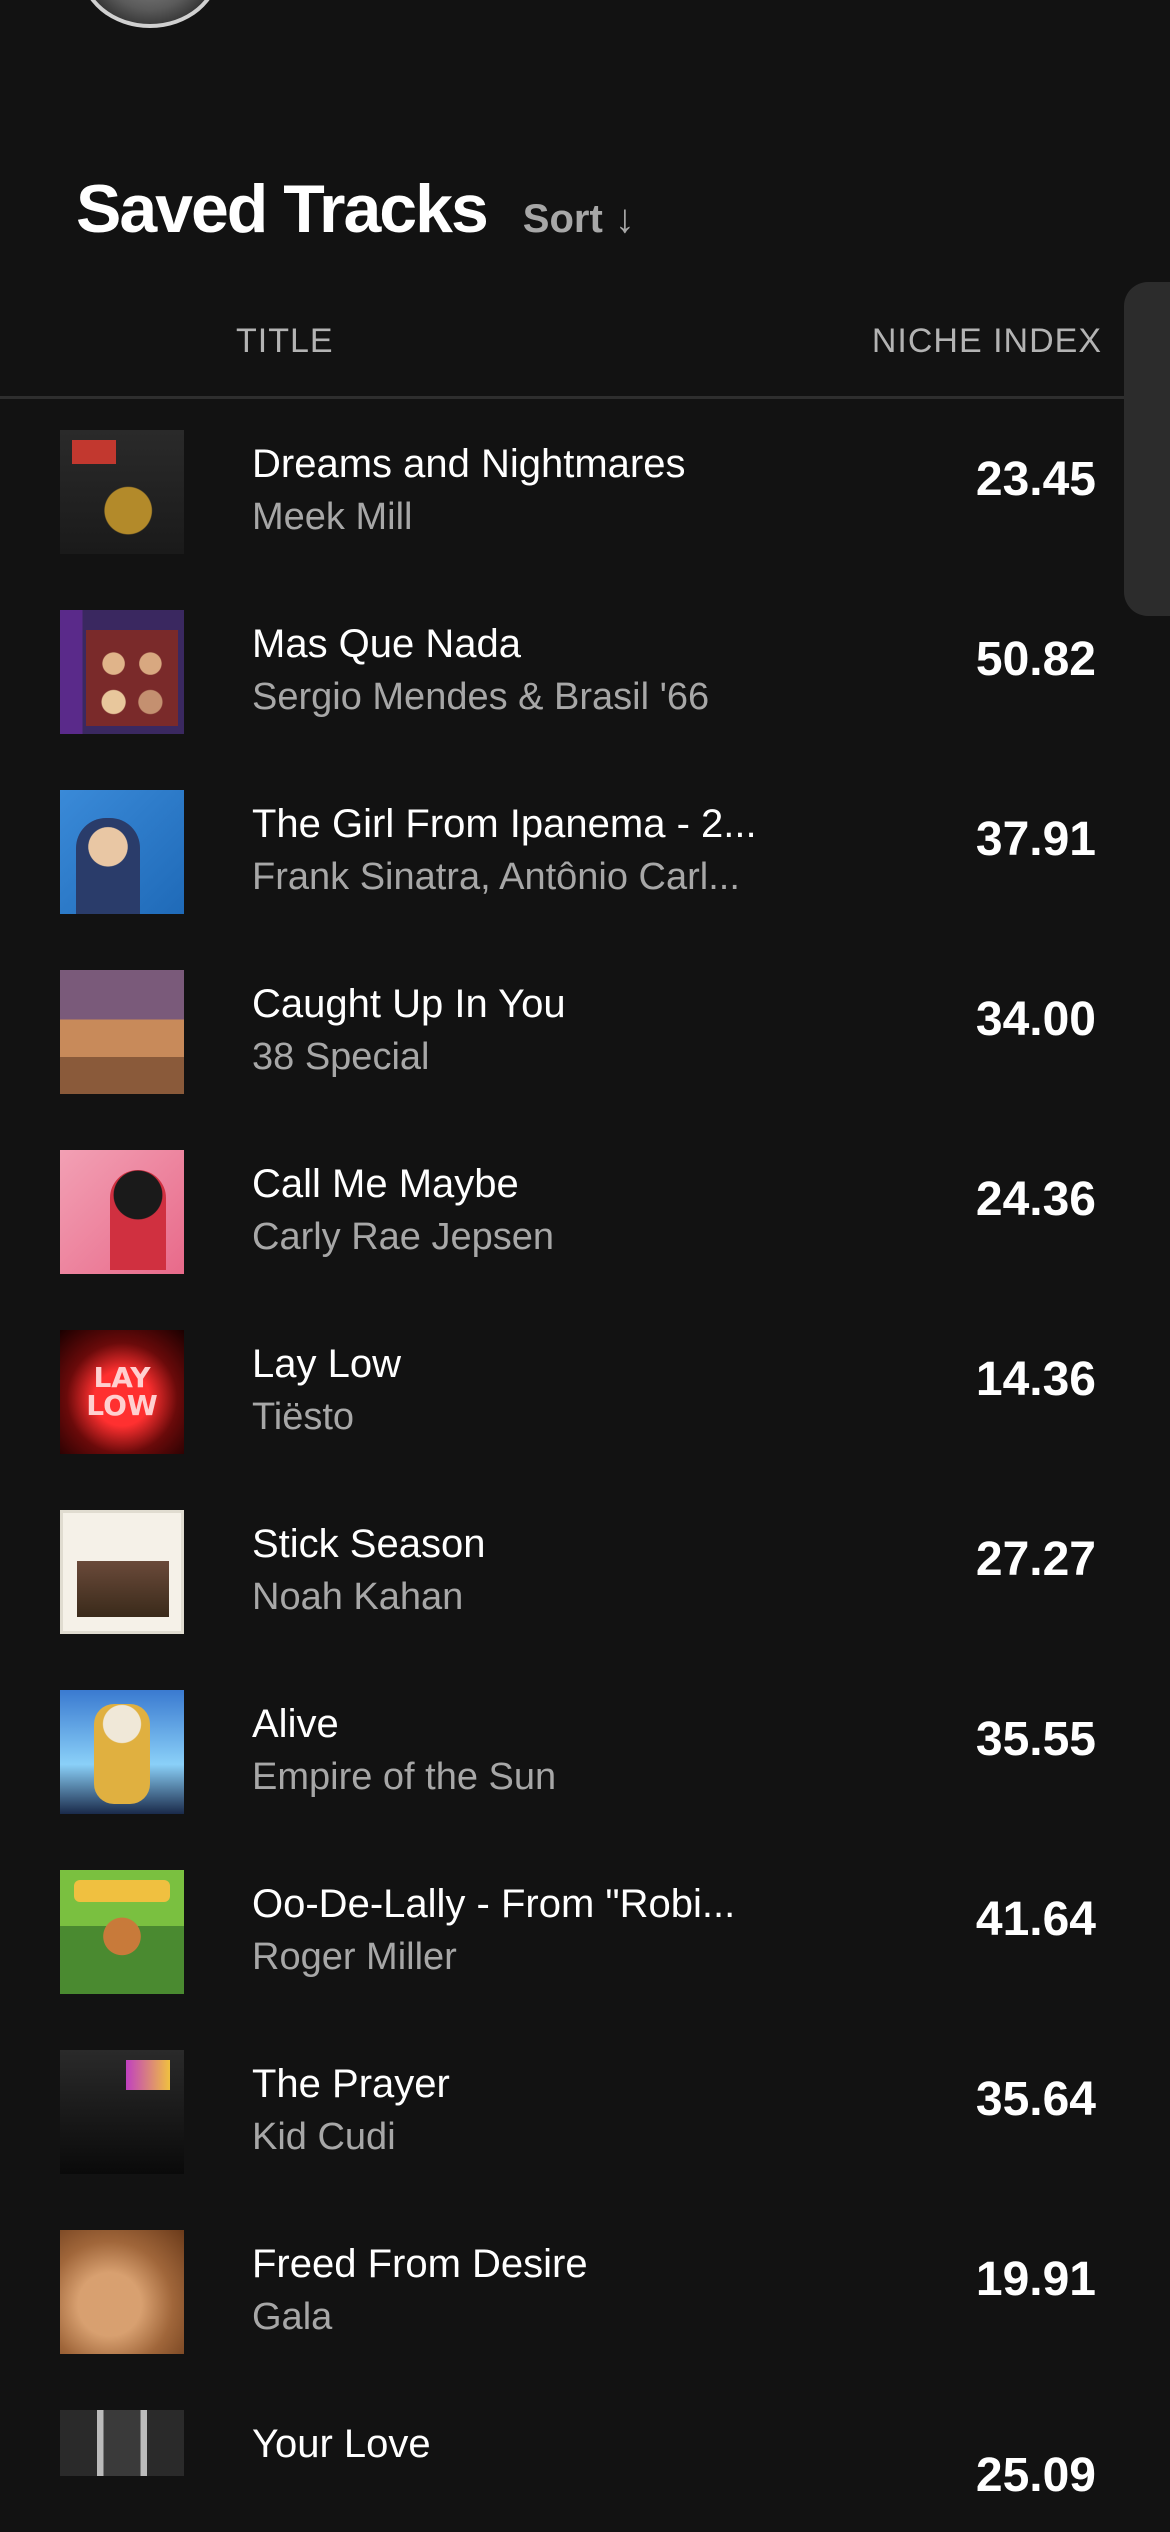  I want to click on niche-index-value: 23.45, so click(1035, 479).